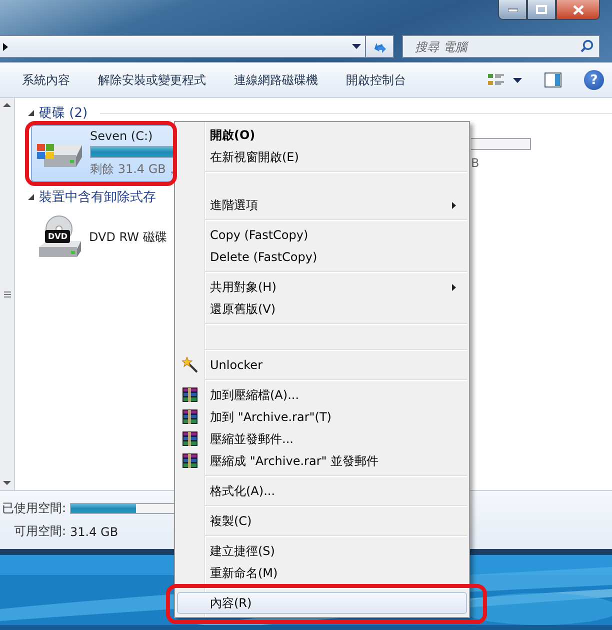  Describe the element at coordinates (475, 163) in the screenshot. I see `free-space-text: B` at that location.